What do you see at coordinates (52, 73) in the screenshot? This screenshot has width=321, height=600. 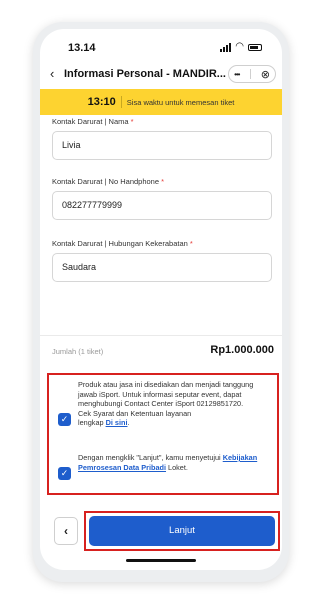 I see `back-arrow-icon: ‹` at bounding box center [52, 73].